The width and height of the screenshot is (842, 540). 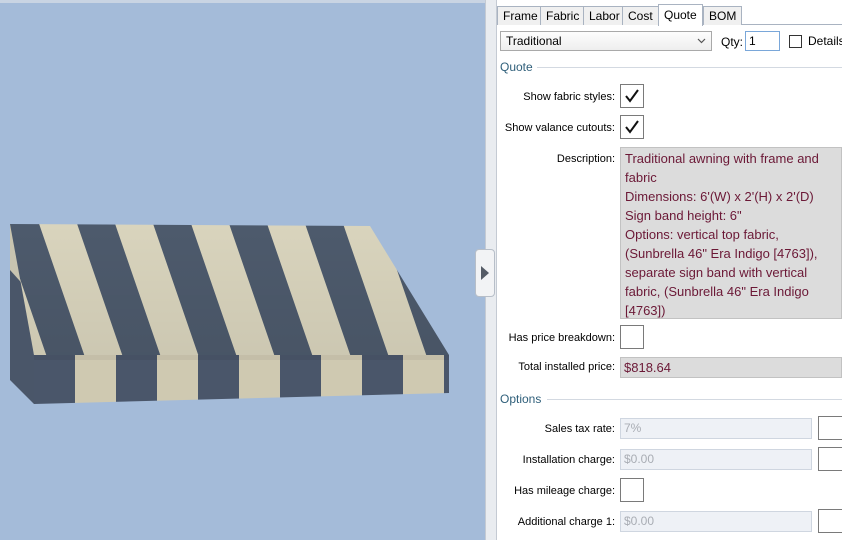 What do you see at coordinates (716, 521) in the screenshot?
I see `additional-charge-1-input: $0.00` at bounding box center [716, 521].